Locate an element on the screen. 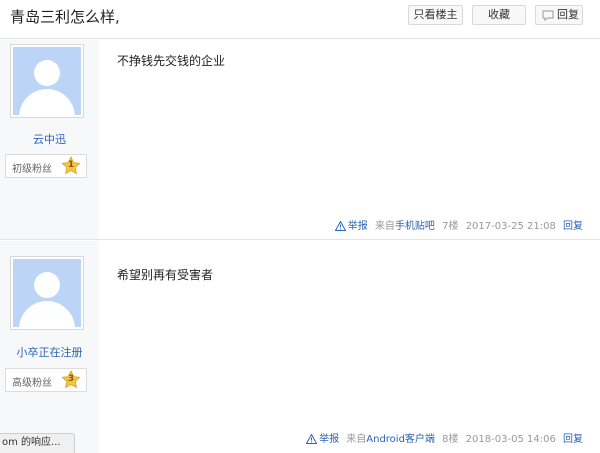 This screenshot has height=453, width=600. thread-header: 青岛三利怎么样, 只看楼主 收藏 回复 is located at coordinates (300, 19).